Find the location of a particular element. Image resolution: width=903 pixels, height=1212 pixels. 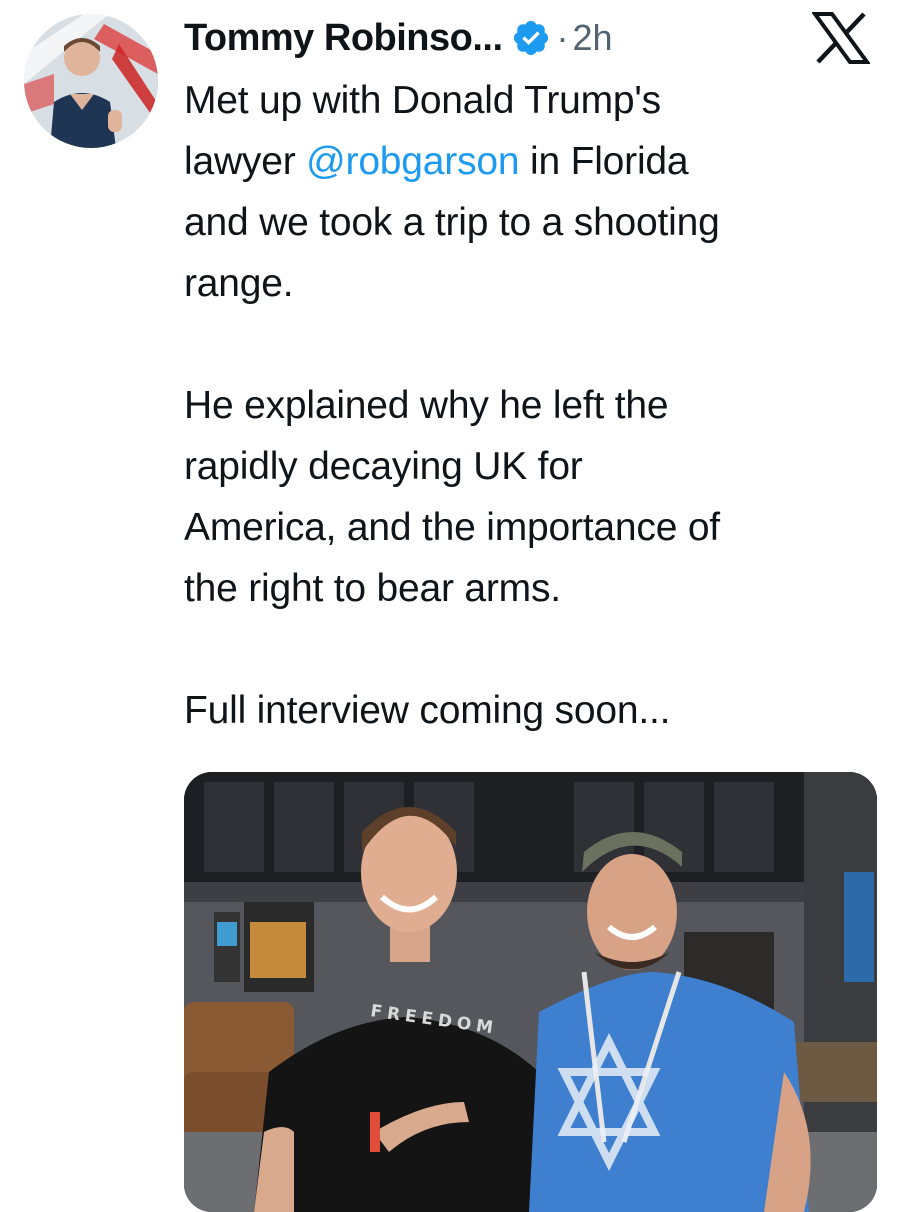

avatar-photo is located at coordinates (91, 81).